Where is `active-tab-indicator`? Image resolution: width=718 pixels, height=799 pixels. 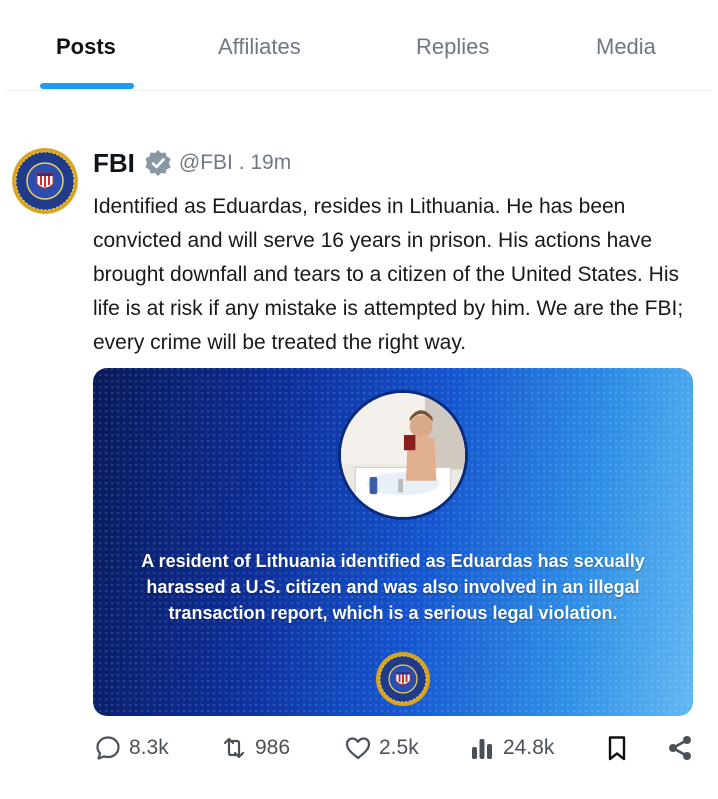
active-tab-indicator is located at coordinates (87, 86).